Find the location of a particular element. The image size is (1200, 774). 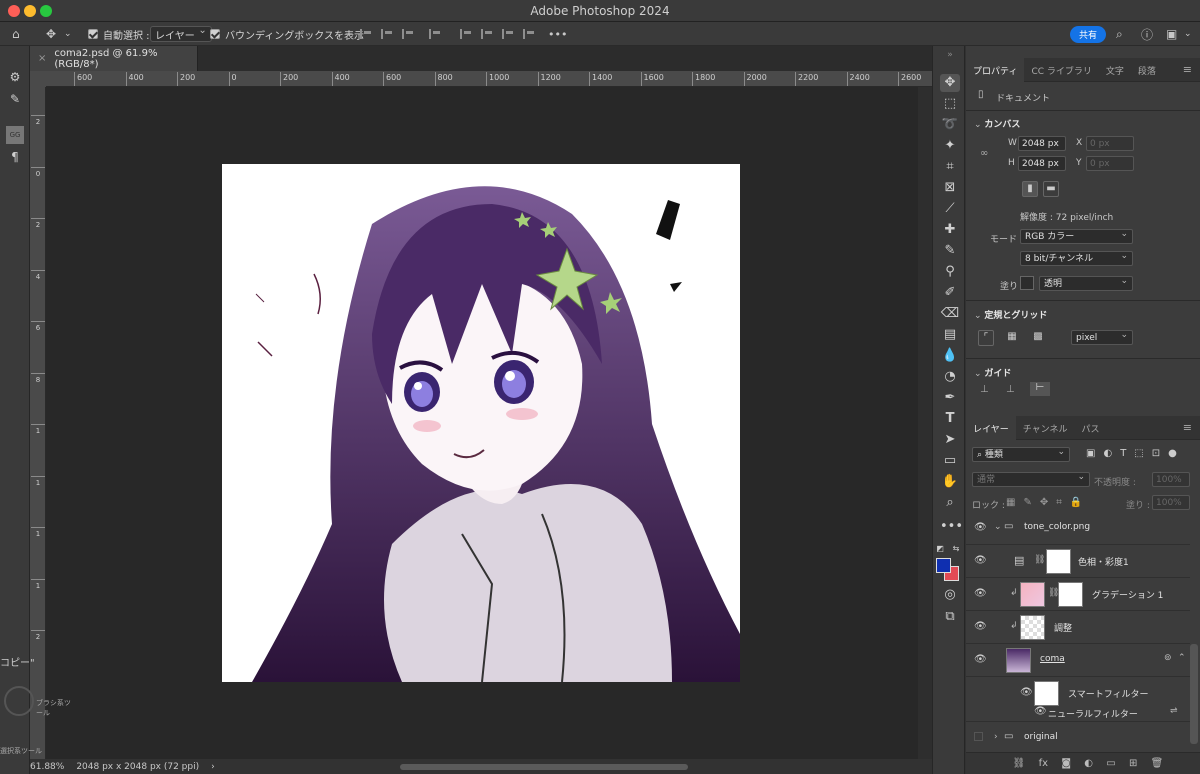

bit-depth-dropdown: 8 bit/チャンネル is located at coordinates (1076, 258).